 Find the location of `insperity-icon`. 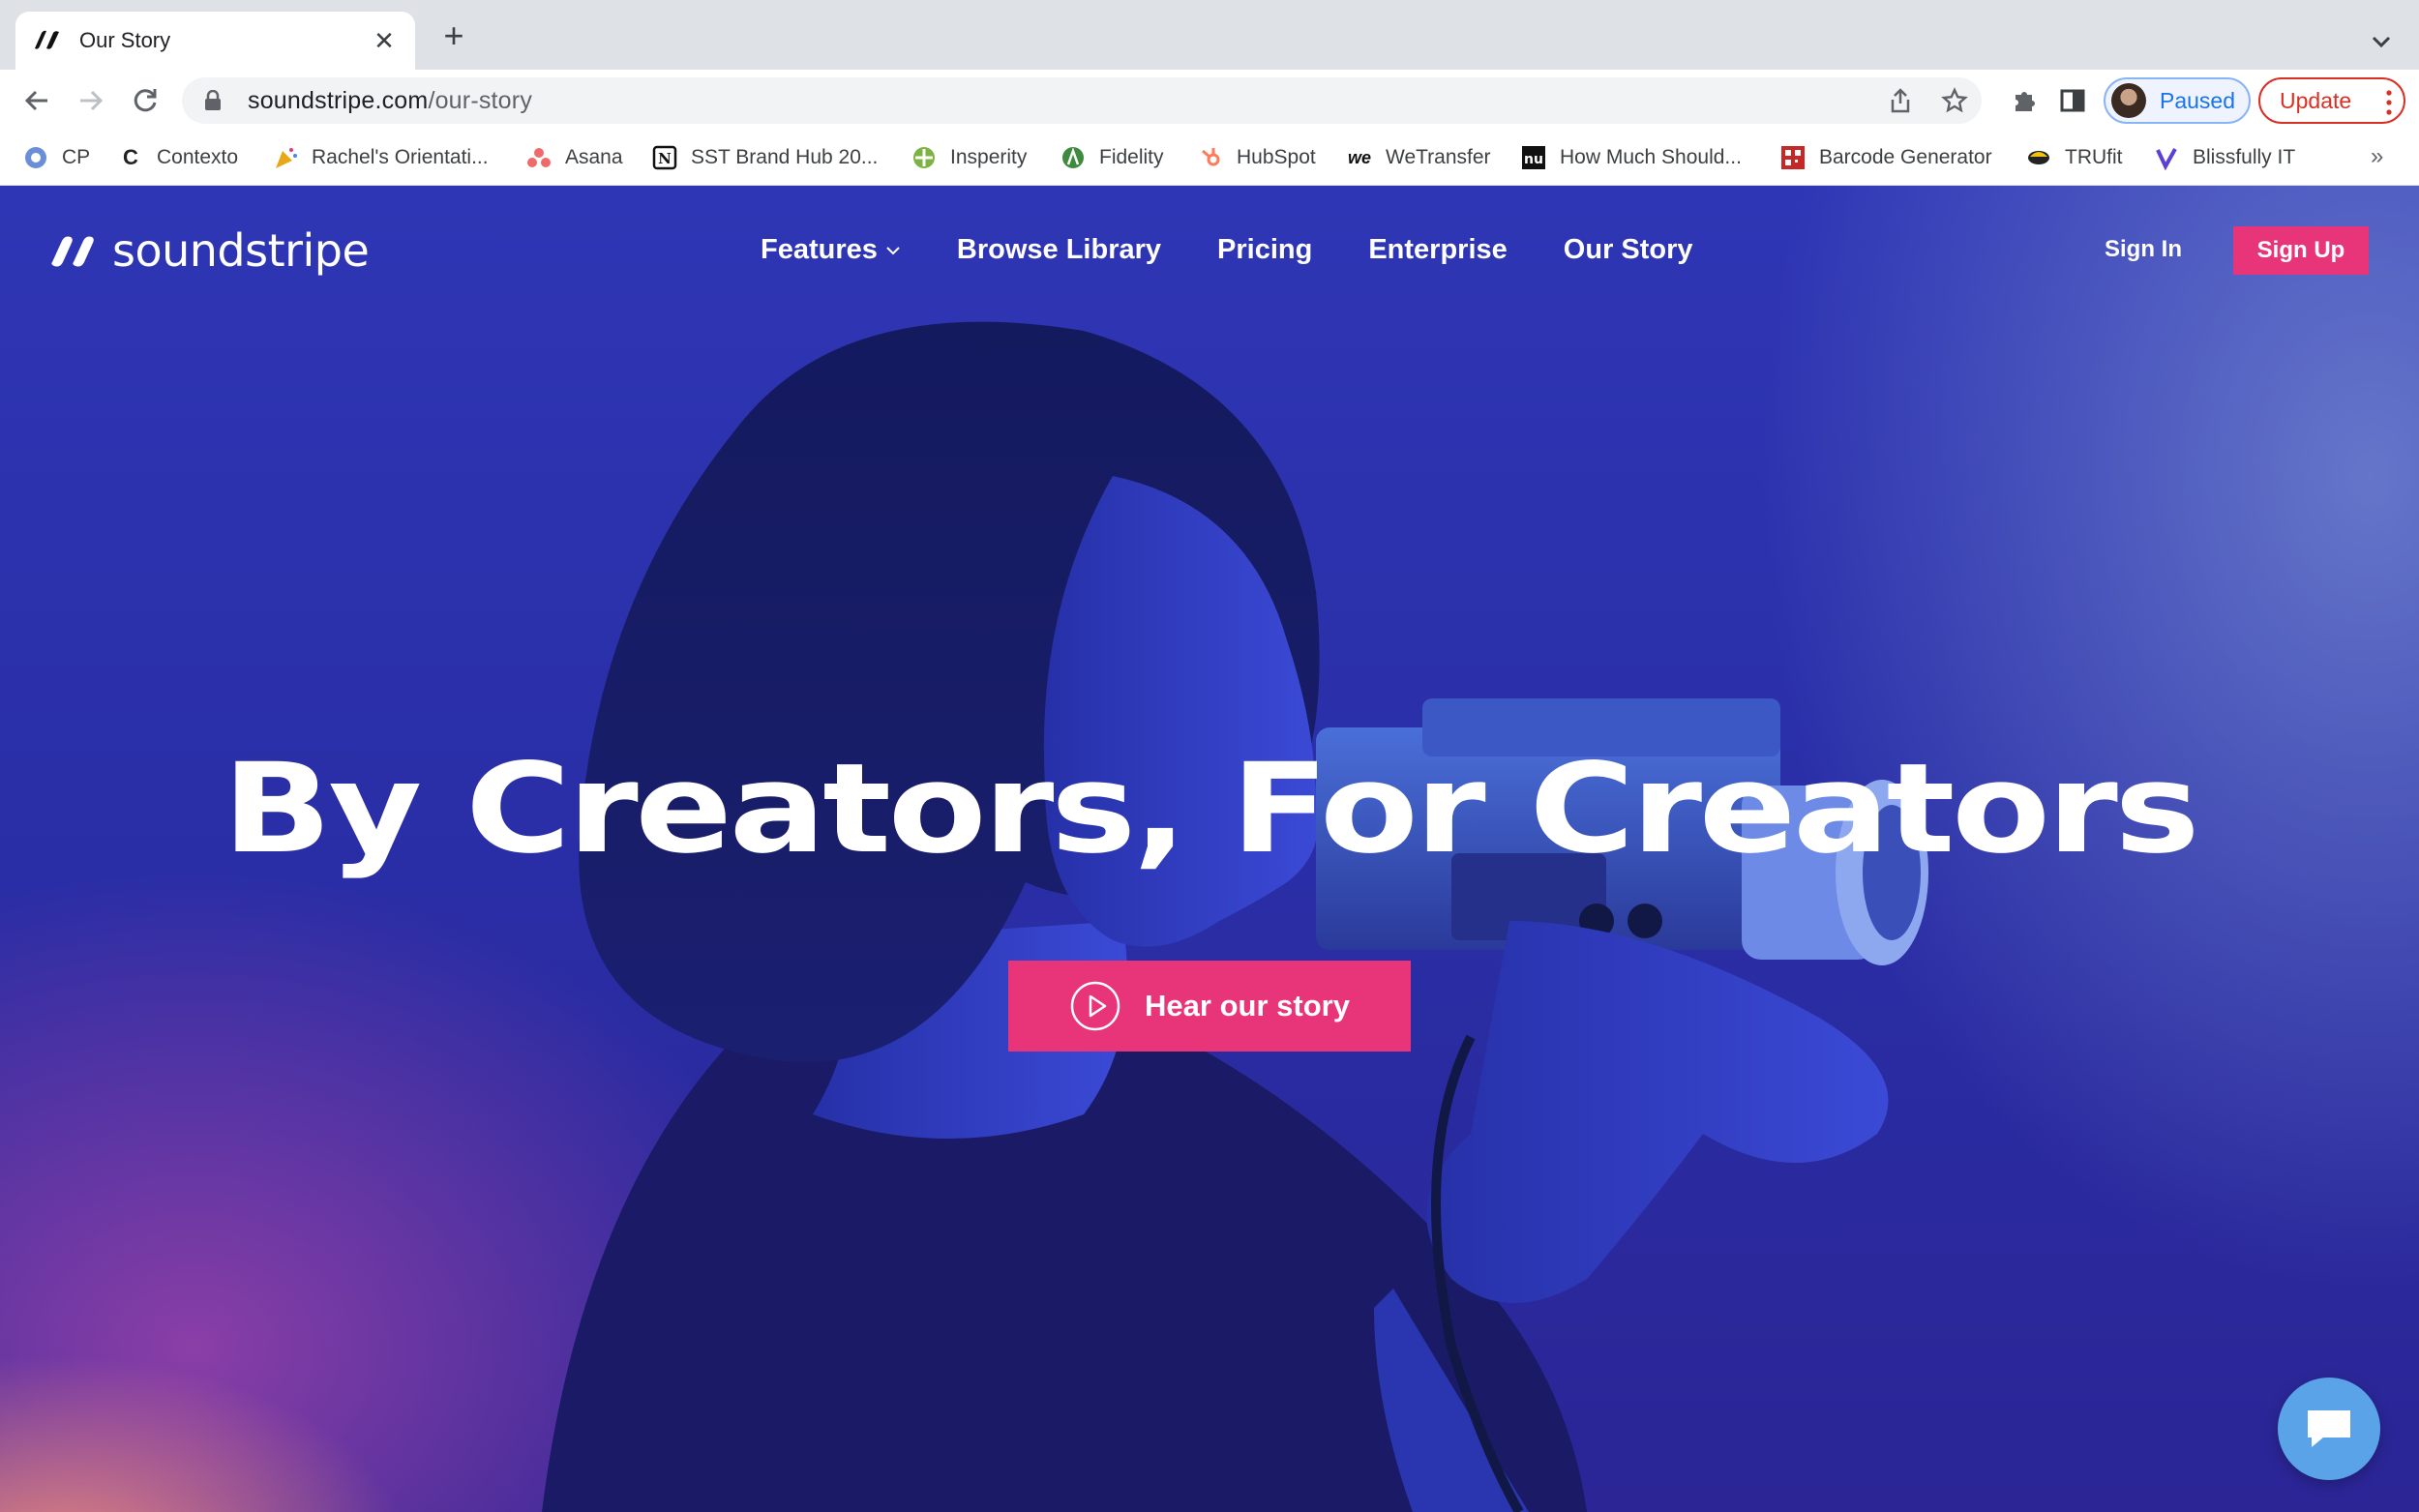

insperity-icon is located at coordinates (924, 158).